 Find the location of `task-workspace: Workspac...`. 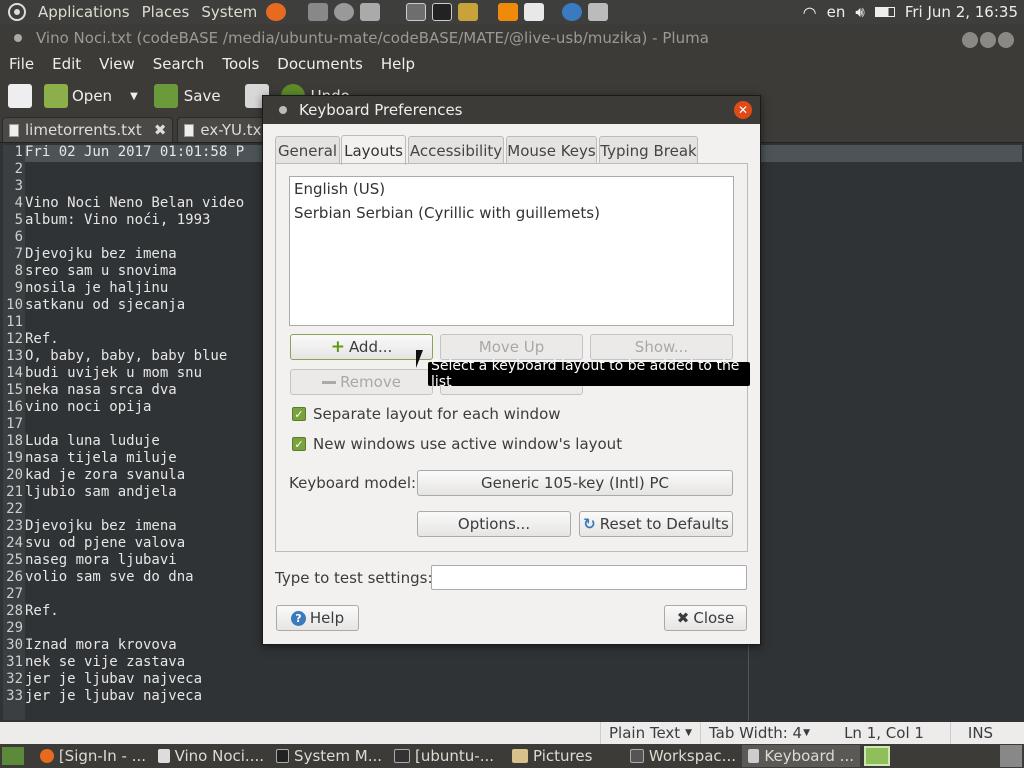

task-workspace: Workspac... is located at coordinates (683, 756).